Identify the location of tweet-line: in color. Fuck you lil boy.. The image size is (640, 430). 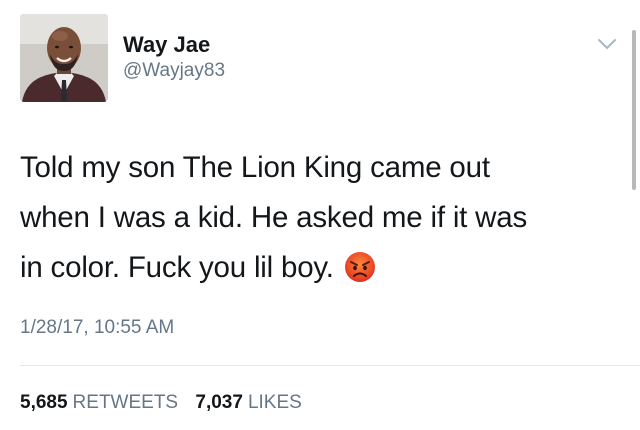
(320, 268).